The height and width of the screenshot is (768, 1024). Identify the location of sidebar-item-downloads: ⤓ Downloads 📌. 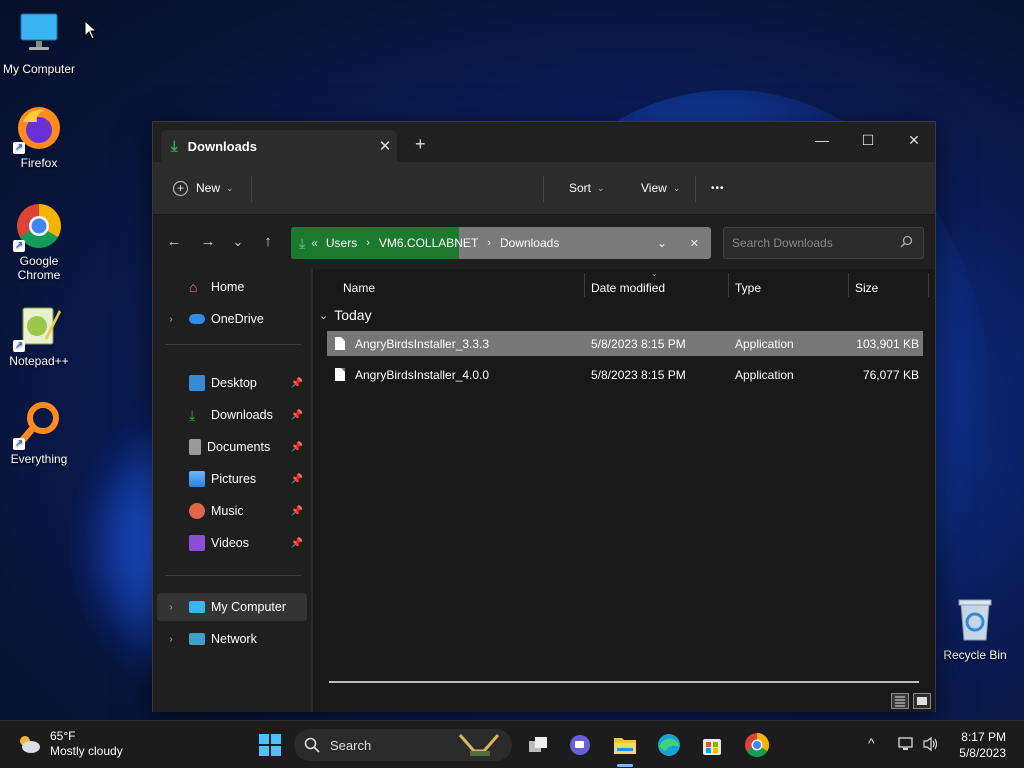
(232, 415).